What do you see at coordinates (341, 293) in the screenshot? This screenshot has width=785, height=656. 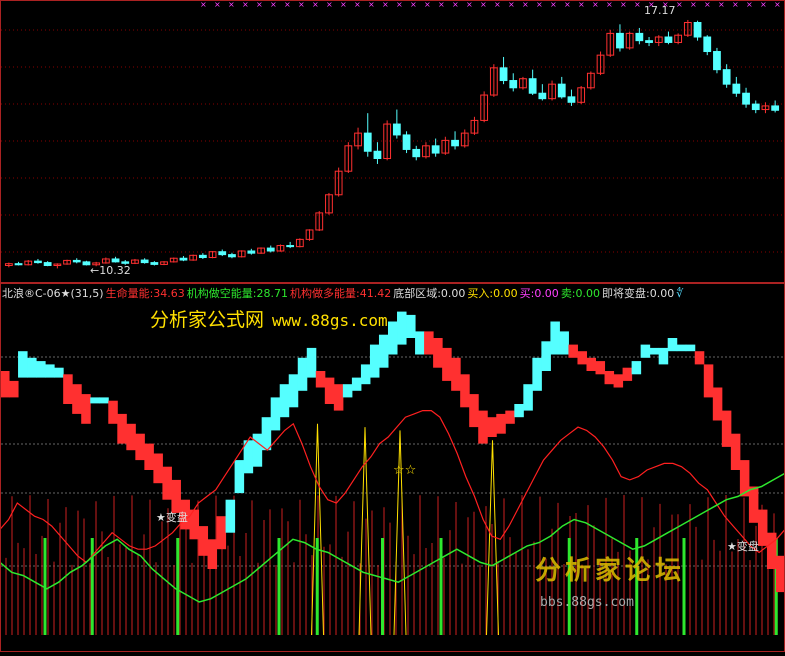 I see `long-energy-value: 机构做多能量:41.42` at bounding box center [341, 293].